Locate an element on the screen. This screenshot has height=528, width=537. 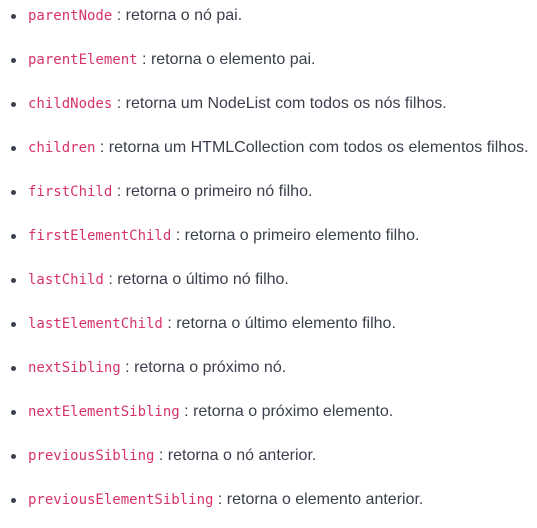
list-item: parentElement : retorna o elemento pai. is located at coordinates (264, 66).